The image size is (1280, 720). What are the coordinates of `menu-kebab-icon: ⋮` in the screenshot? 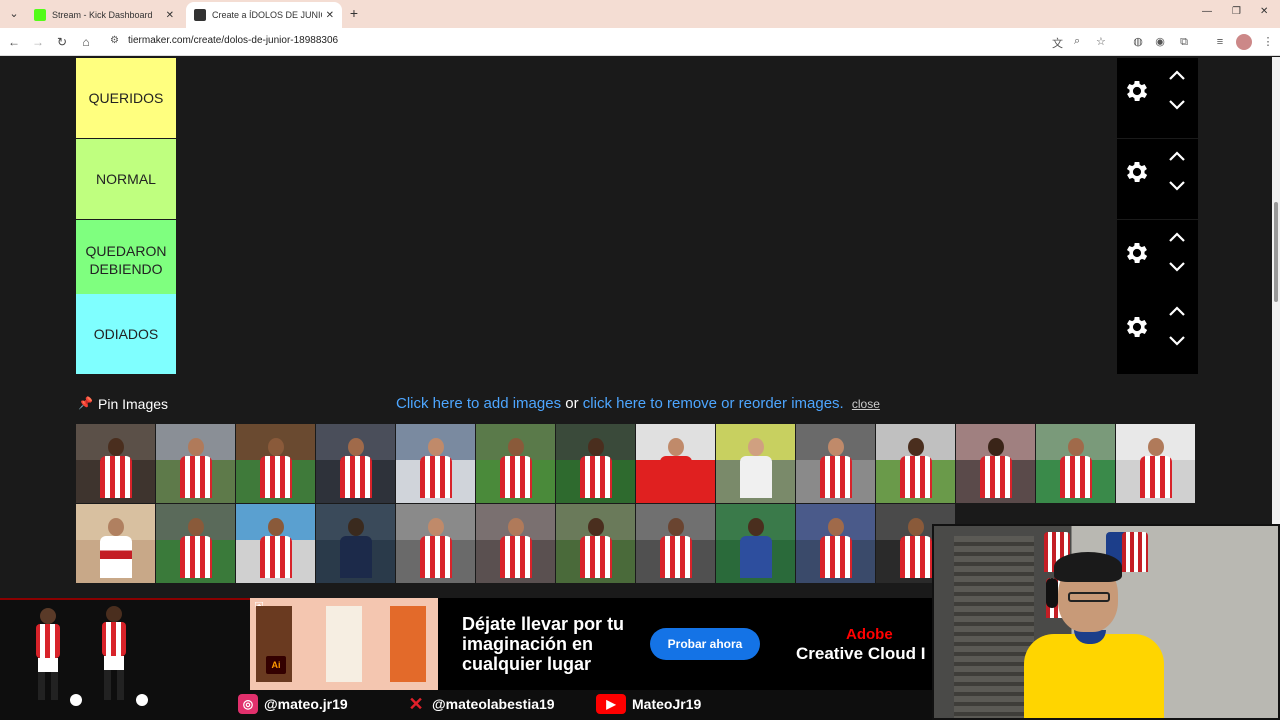 It's located at (1268, 42).